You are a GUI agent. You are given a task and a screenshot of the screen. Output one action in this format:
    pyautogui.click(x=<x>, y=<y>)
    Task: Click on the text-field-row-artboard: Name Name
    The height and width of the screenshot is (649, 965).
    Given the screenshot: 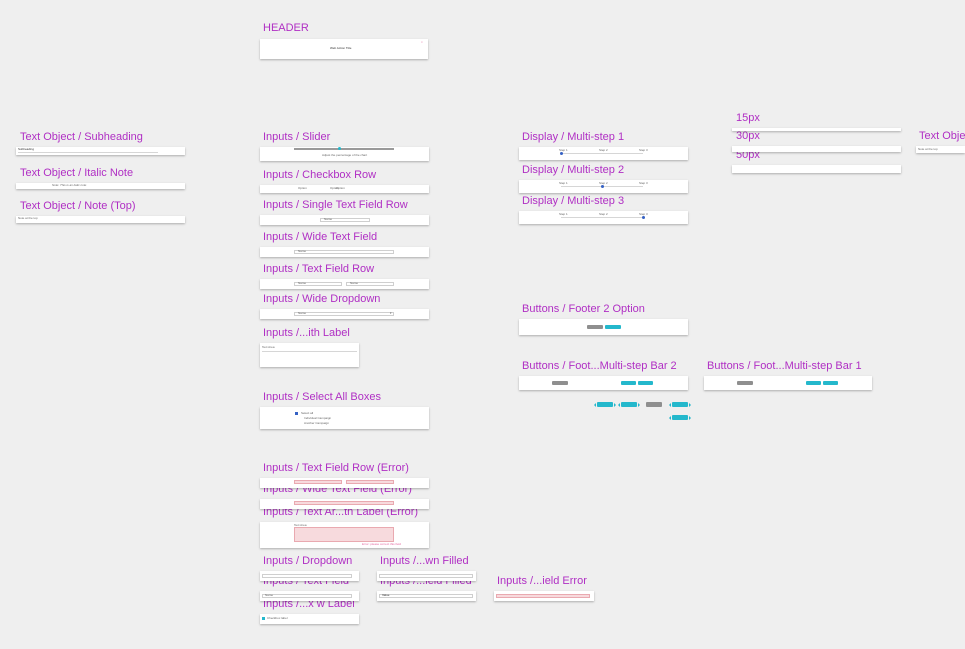 What is the action you would take?
    pyautogui.click(x=344, y=284)
    